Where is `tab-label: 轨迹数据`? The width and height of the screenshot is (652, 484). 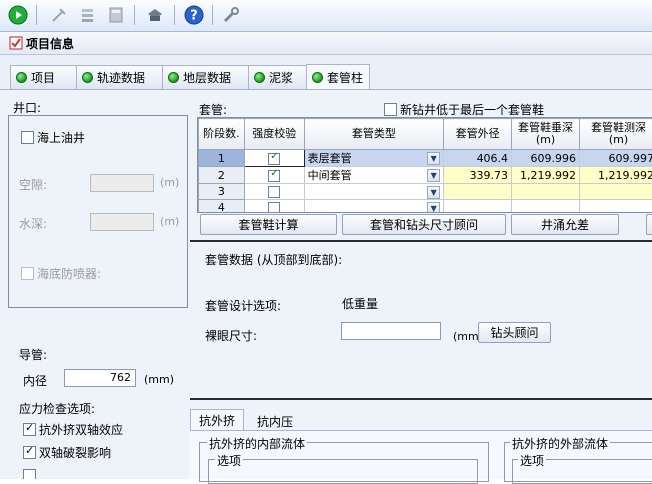
tab-label: 轨迹数据 is located at coordinates (121, 77).